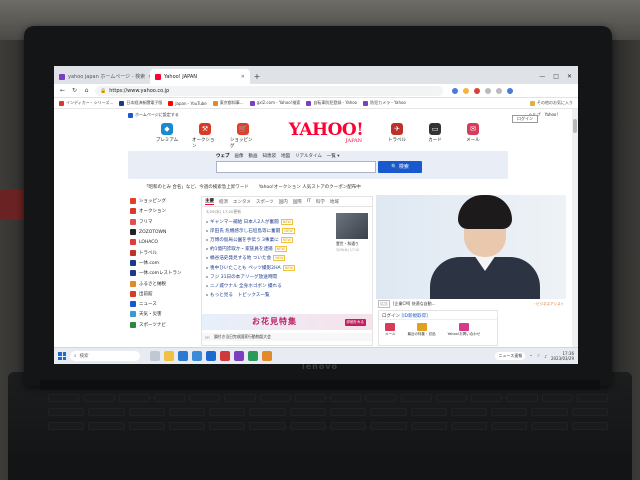 The width and height of the screenshot is (640, 480). What do you see at coordinates (287, 322) in the screenshot?
I see `hanami-banner: お花見特集 詳細をみる` at bounding box center [287, 322].